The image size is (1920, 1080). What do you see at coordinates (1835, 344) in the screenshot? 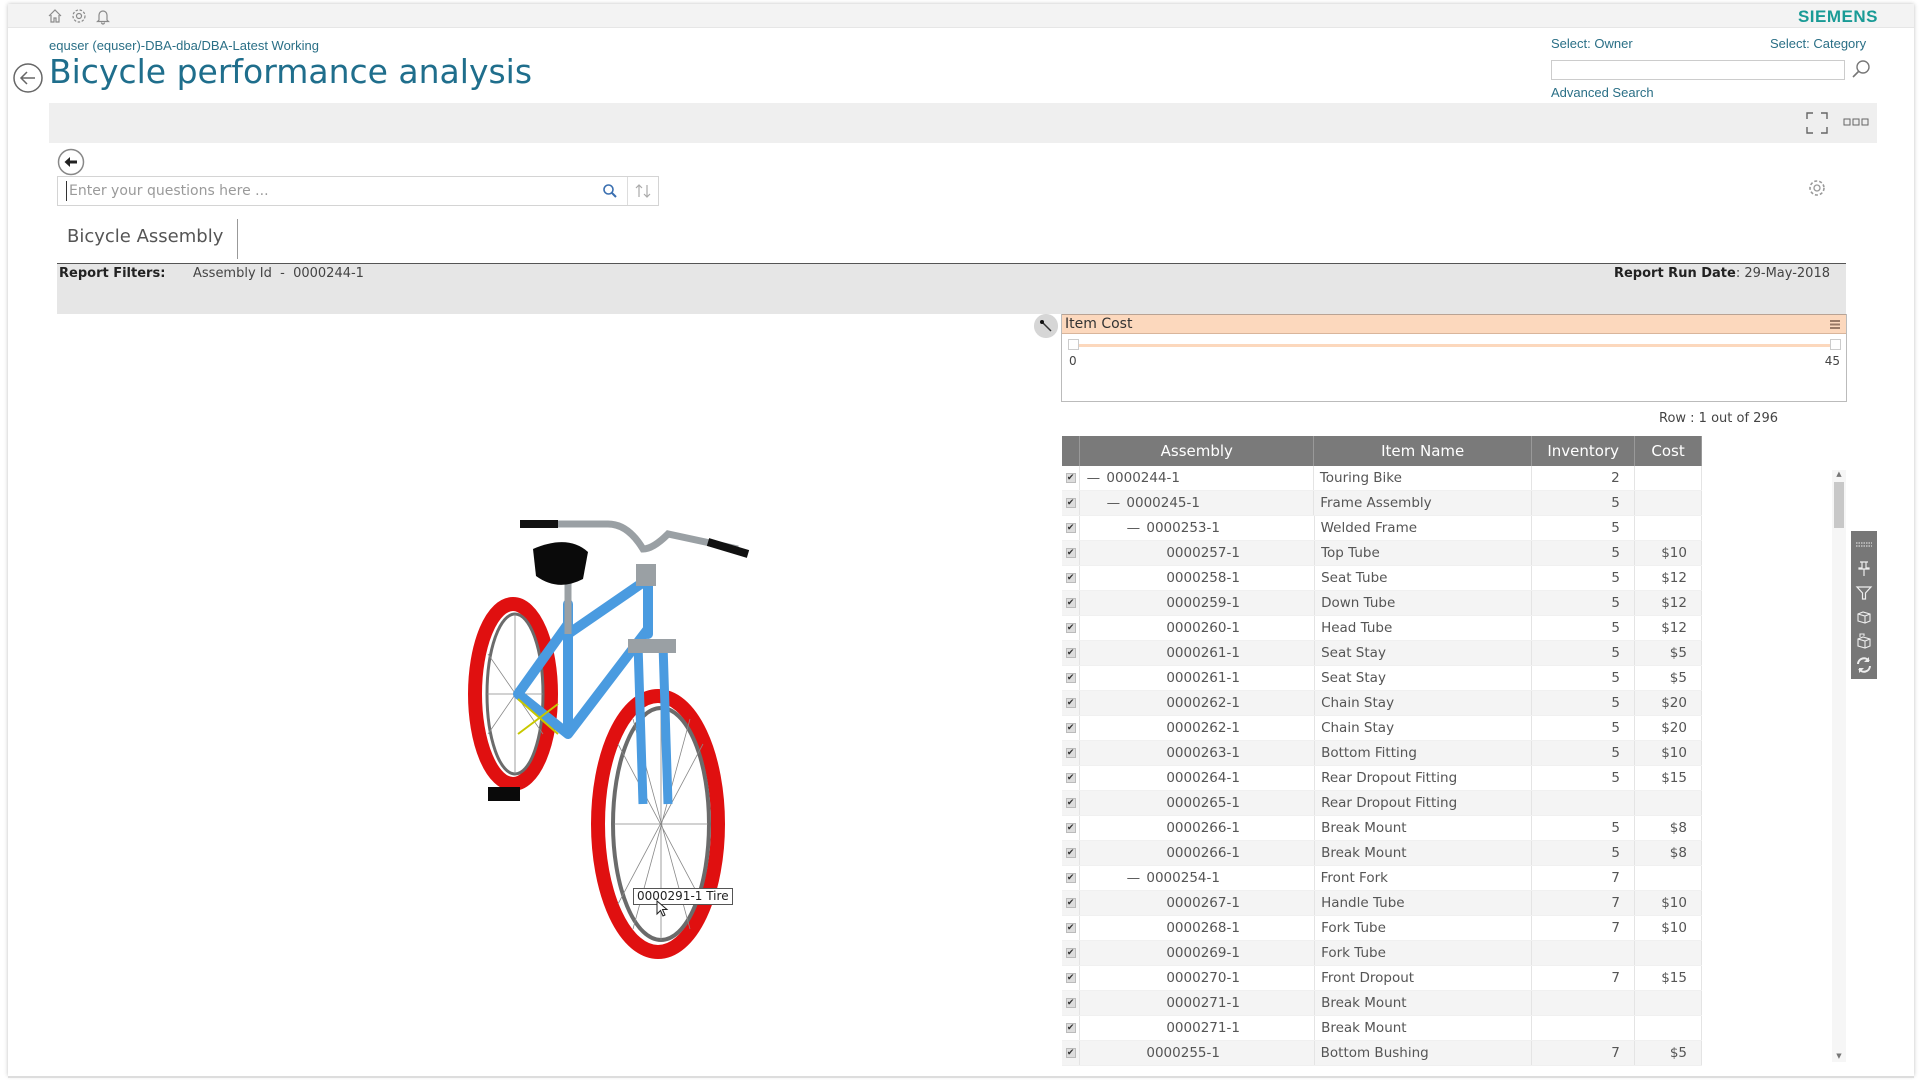
I see `slider-handle-max` at bounding box center [1835, 344].